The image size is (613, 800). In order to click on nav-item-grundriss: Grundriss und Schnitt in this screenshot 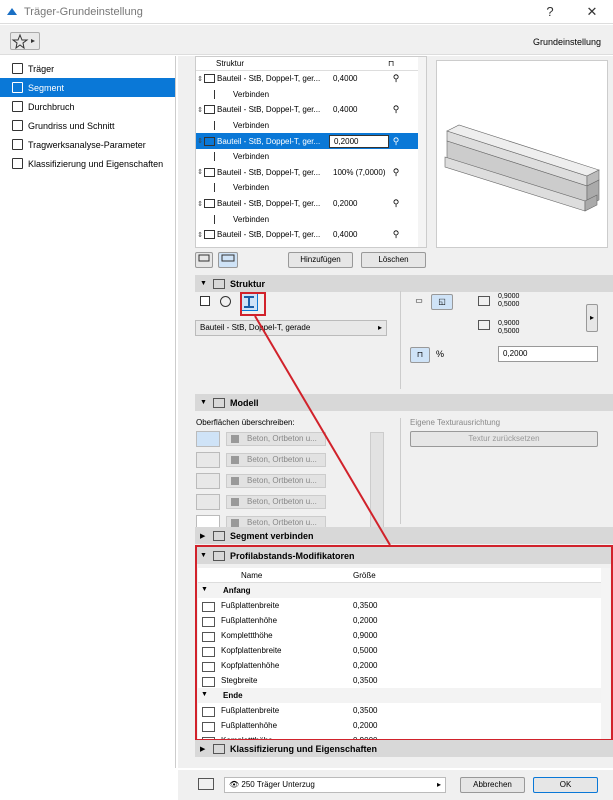, I will do `click(87, 125)`.